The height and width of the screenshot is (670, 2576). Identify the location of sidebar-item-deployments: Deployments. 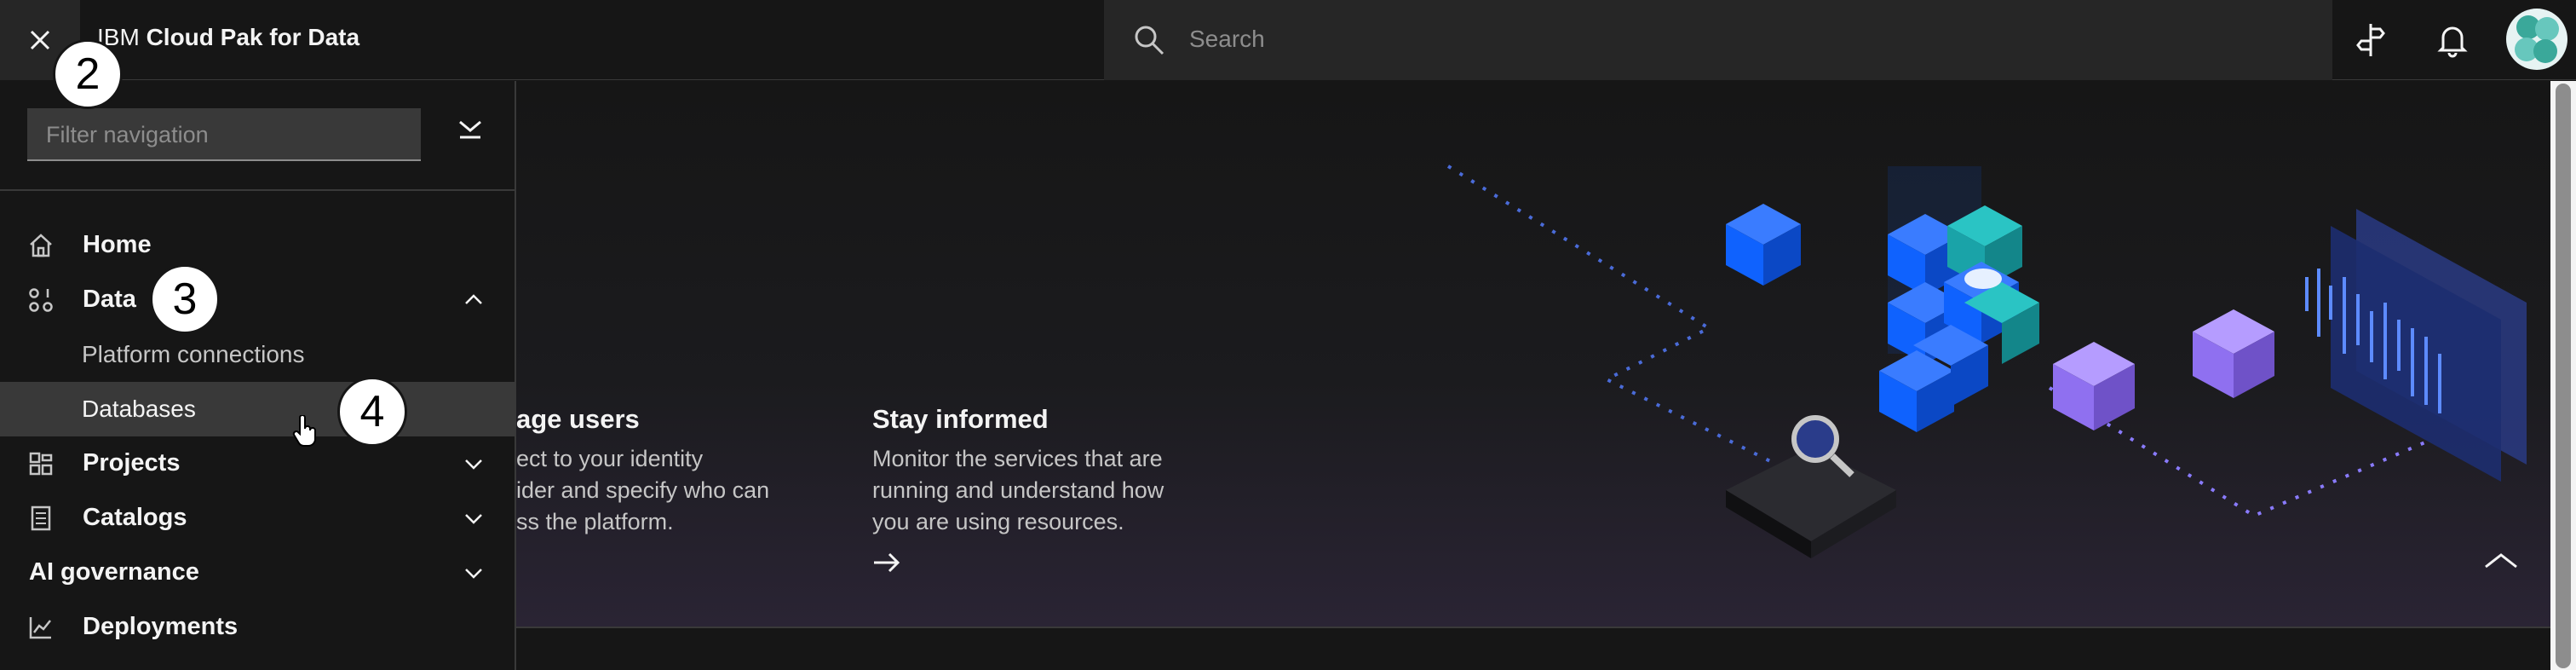
(257, 627).